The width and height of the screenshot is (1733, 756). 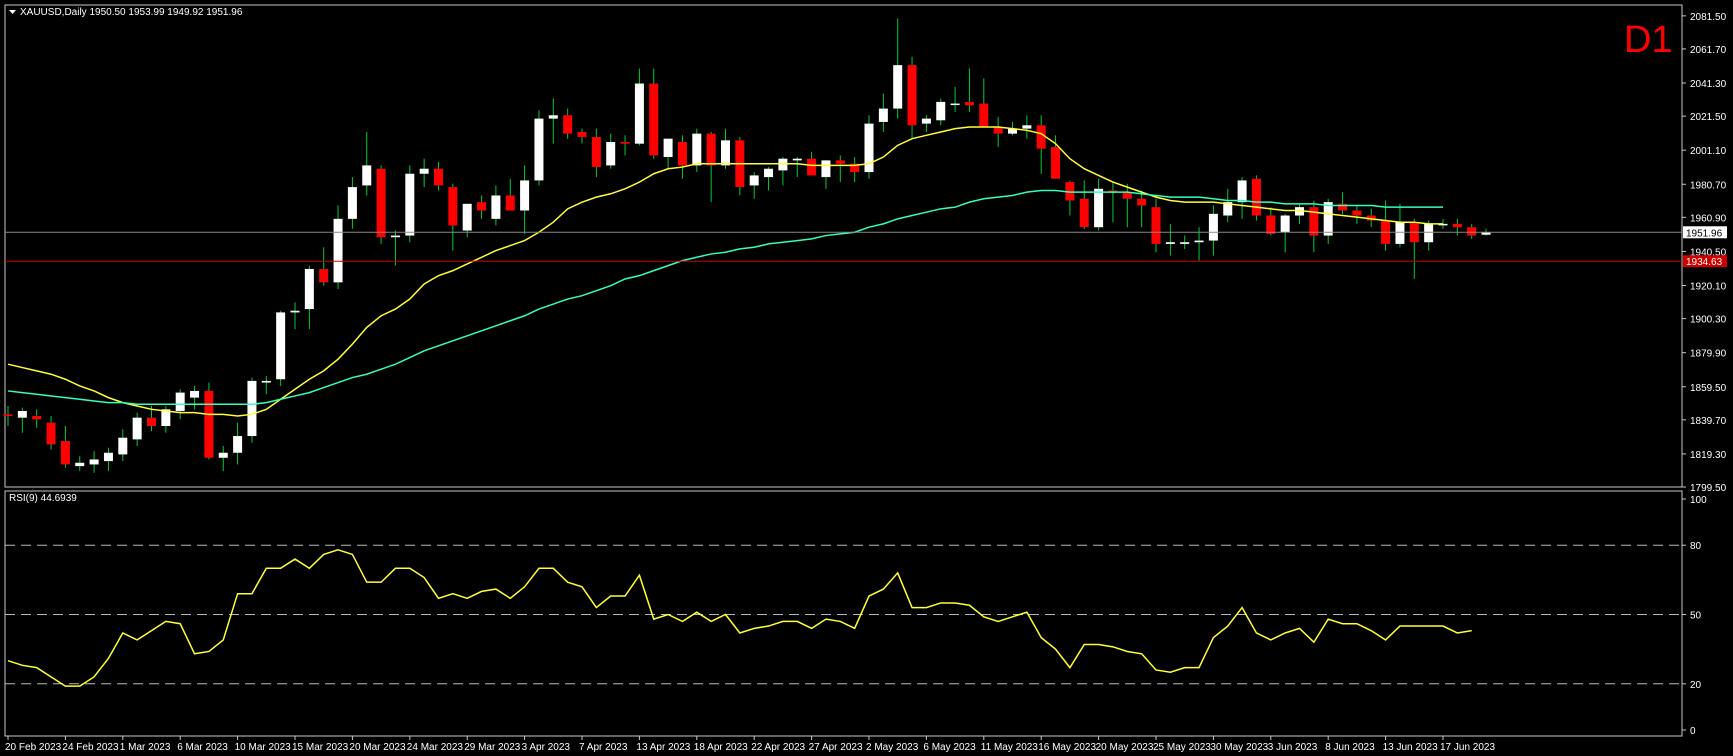 What do you see at coordinates (1708, 50) in the screenshot?
I see `price-tick-label: 2061.70` at bounding box center [1708, 50].